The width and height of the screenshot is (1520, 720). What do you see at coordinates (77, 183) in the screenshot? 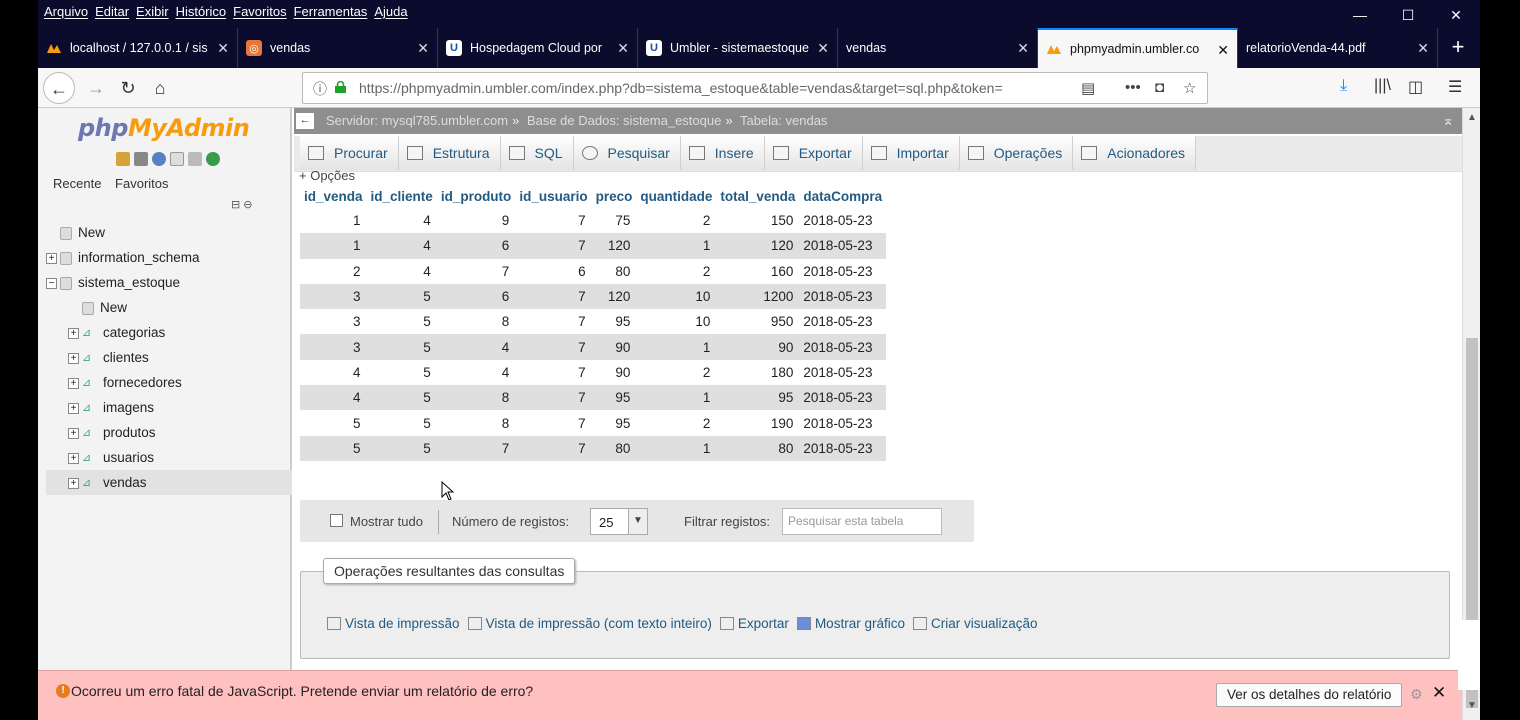
I see `tab-recente: Recente` at bounding box center [77, 183].